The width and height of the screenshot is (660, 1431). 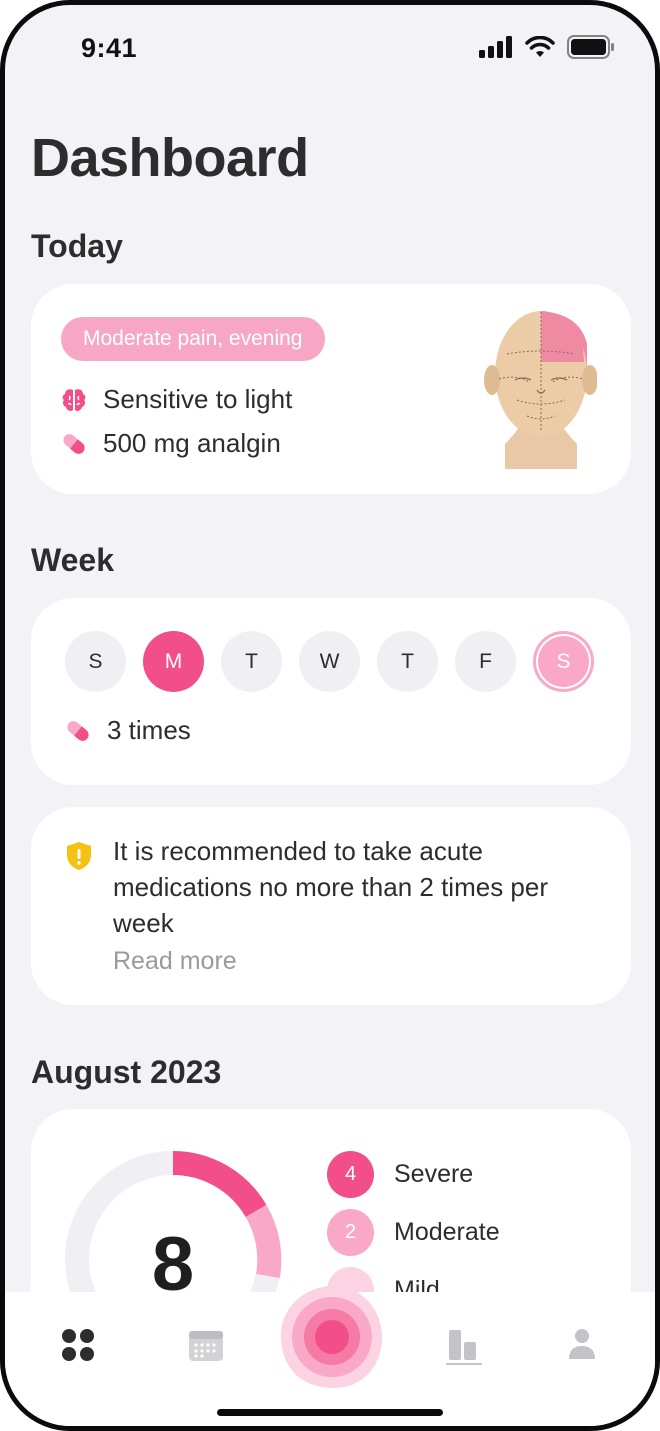 I want to click on medication-label: 500 mg analgin, so click(x=192, y=443).